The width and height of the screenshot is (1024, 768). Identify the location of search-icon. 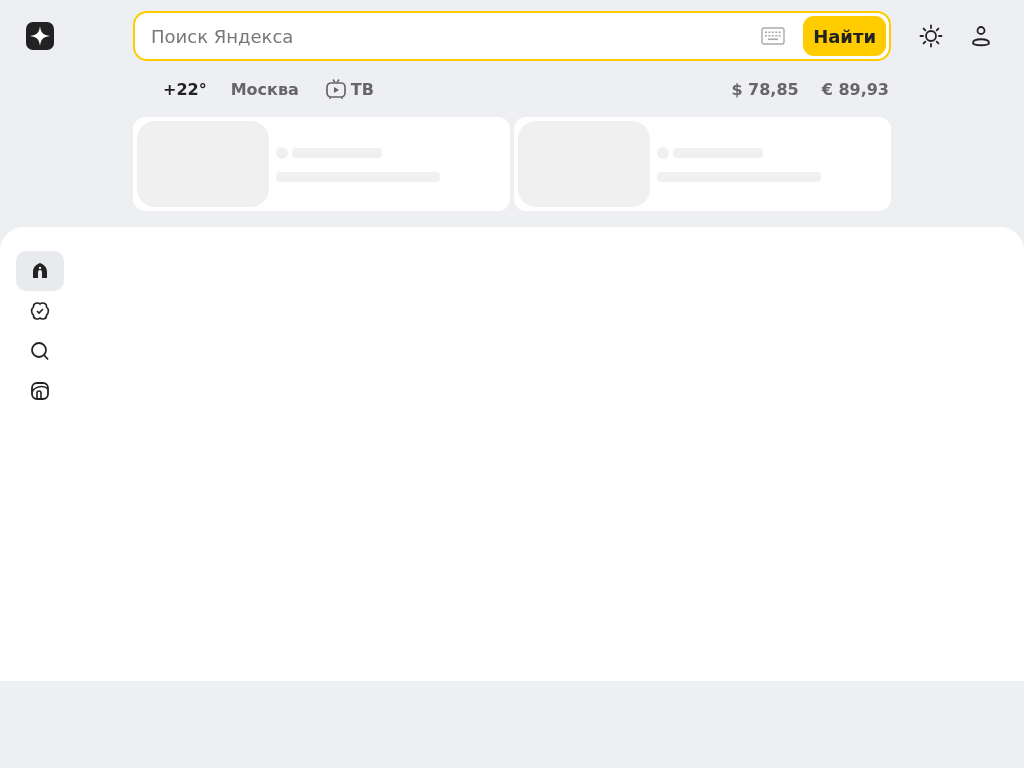
(40, 351).